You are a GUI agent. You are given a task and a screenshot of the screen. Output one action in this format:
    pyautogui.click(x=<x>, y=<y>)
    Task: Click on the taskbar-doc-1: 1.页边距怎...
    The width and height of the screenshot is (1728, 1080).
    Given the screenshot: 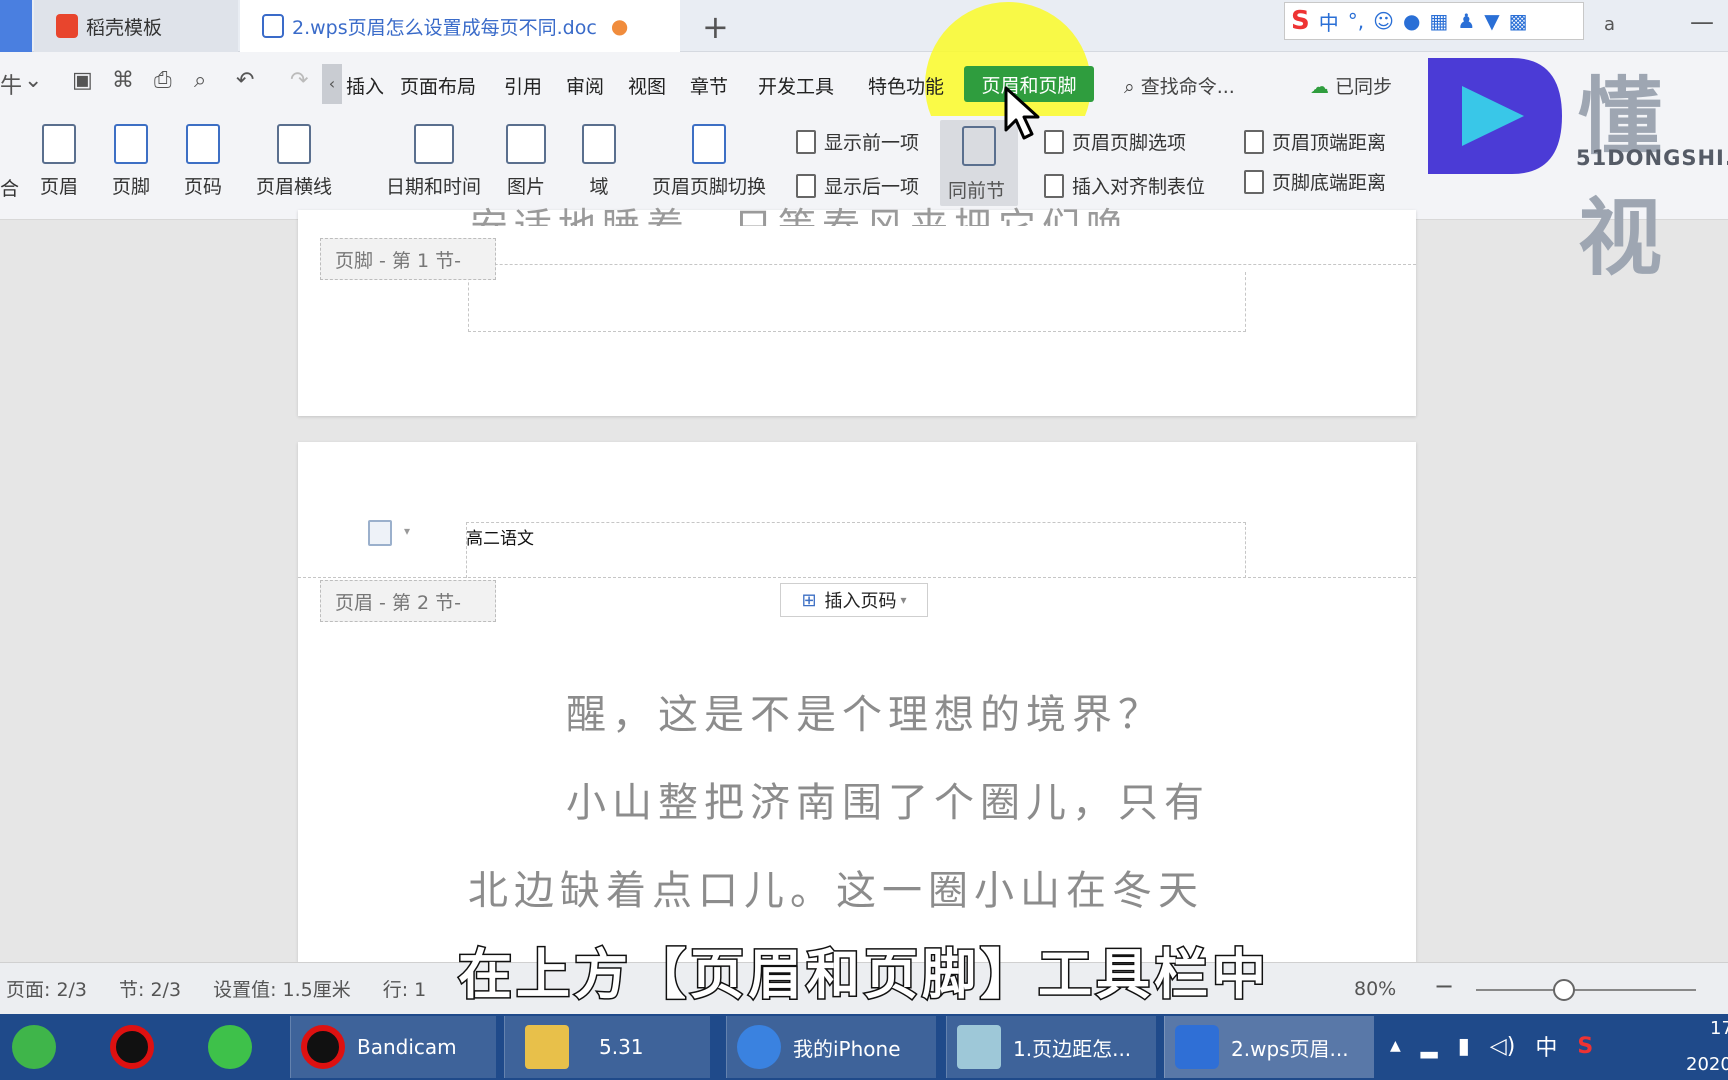 What is the action you would take?
    pyautogui.click(x=1051, y=1047)
    